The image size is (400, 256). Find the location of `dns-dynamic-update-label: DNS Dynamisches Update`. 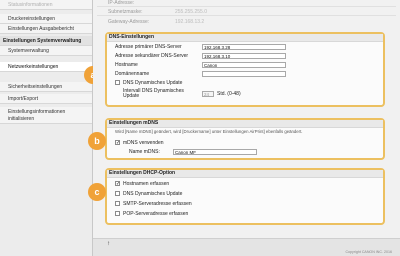

dns-dynamic-update-label: DNS Dynamisches Update is located at coordinates (153, 83).